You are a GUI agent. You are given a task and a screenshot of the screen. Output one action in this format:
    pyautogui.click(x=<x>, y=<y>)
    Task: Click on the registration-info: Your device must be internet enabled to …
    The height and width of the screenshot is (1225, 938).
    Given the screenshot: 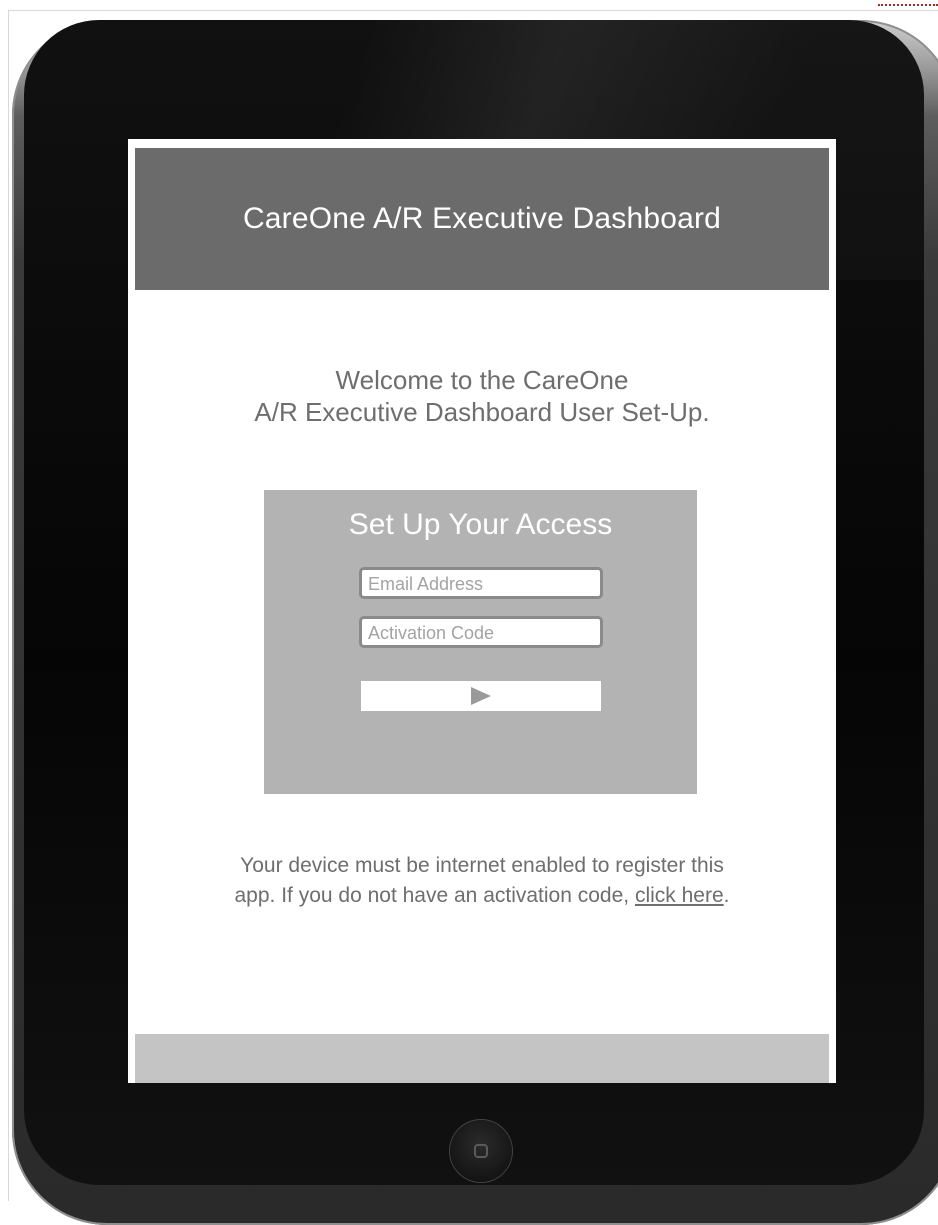 What is the action you would take?
    pyautogui.click(x=482, y=881)
    